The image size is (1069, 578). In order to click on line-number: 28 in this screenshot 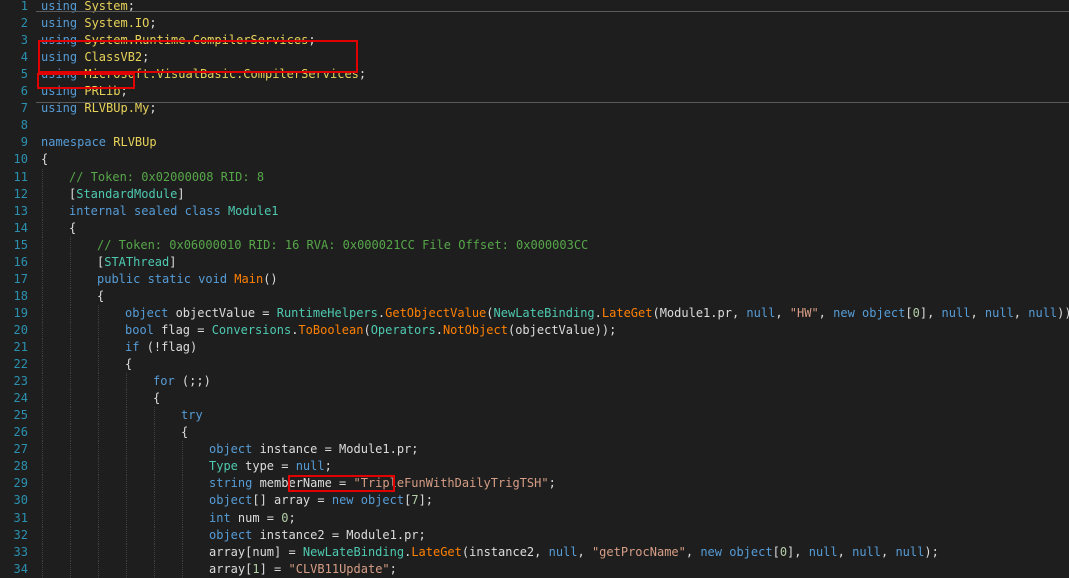, I will do `click(20, 466)`.